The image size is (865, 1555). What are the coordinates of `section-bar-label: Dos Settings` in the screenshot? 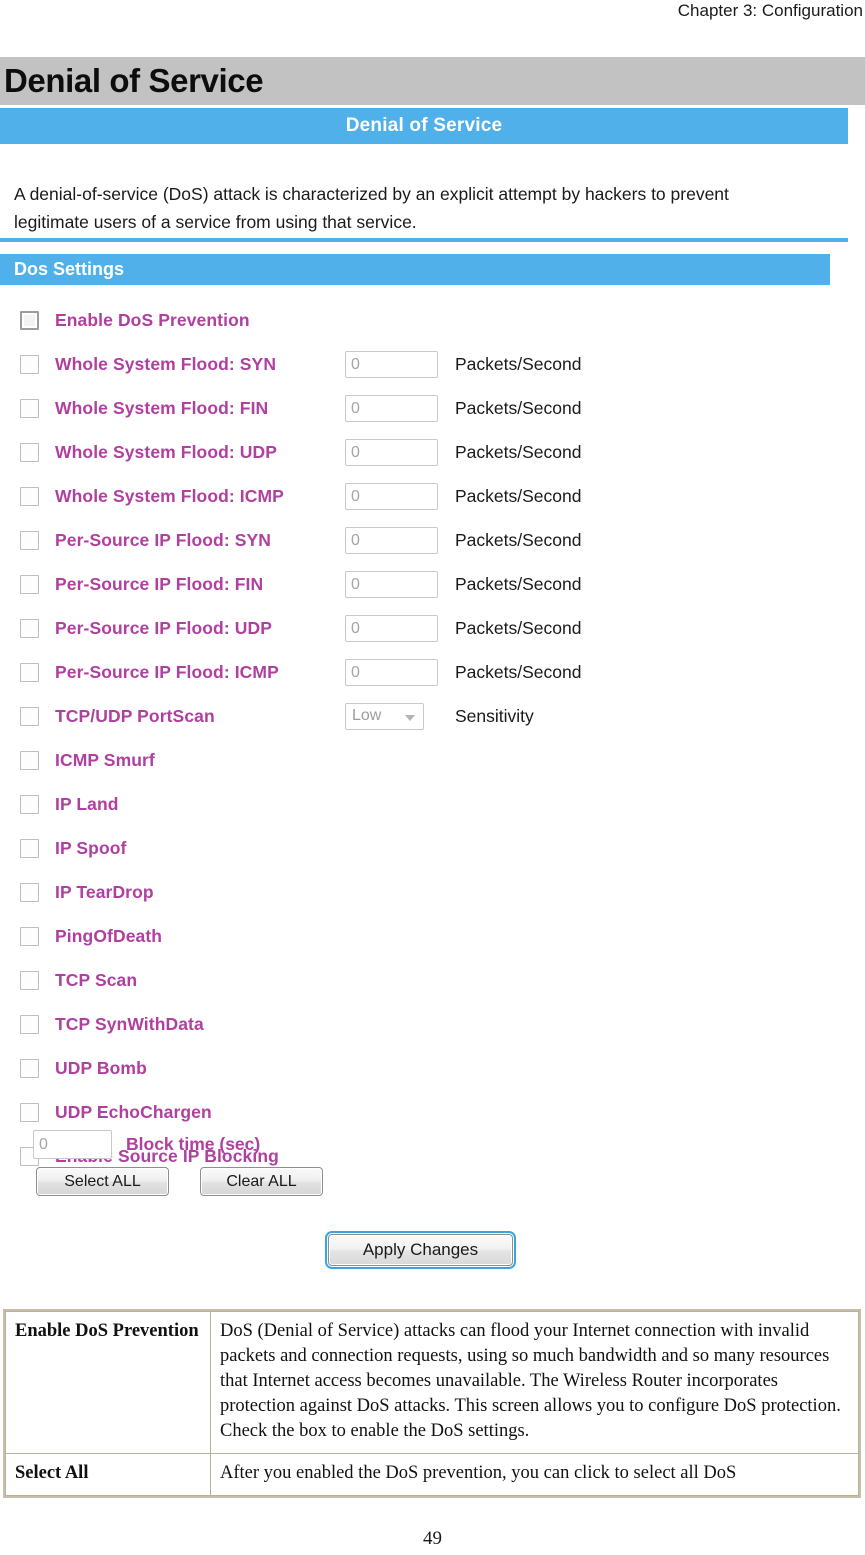 It's located at (69, 269).